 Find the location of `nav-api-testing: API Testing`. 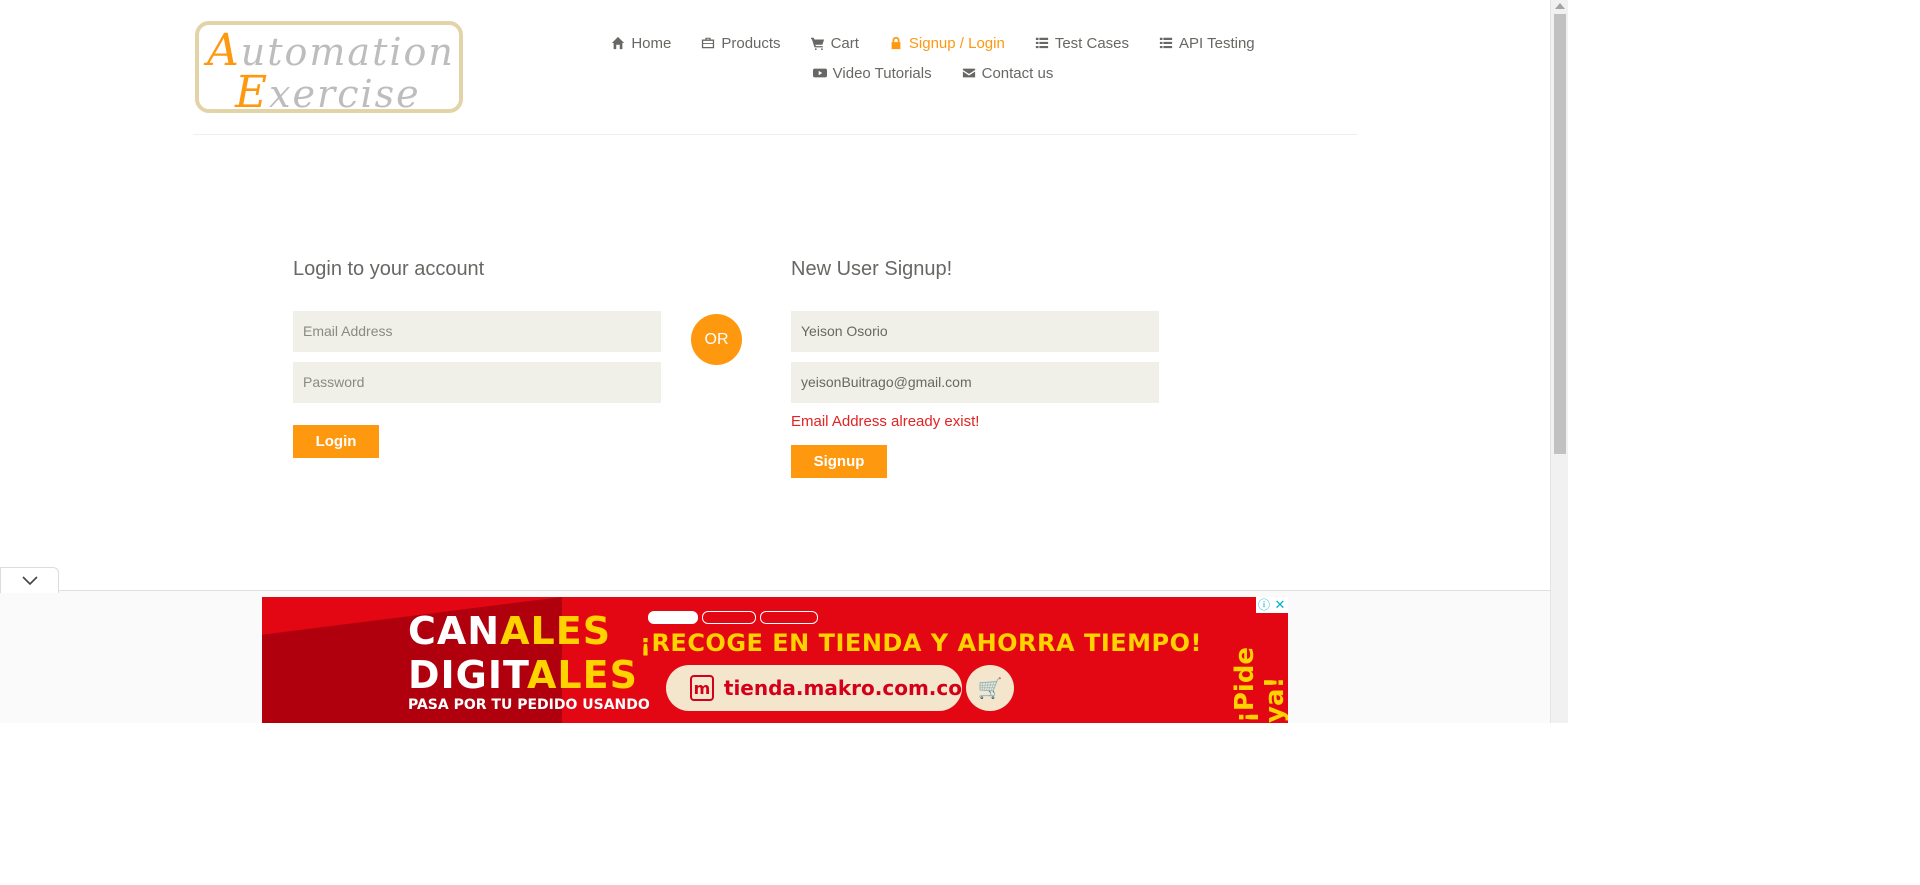

nav-api-testing: API Testing is located at coordinates (1207, 43).